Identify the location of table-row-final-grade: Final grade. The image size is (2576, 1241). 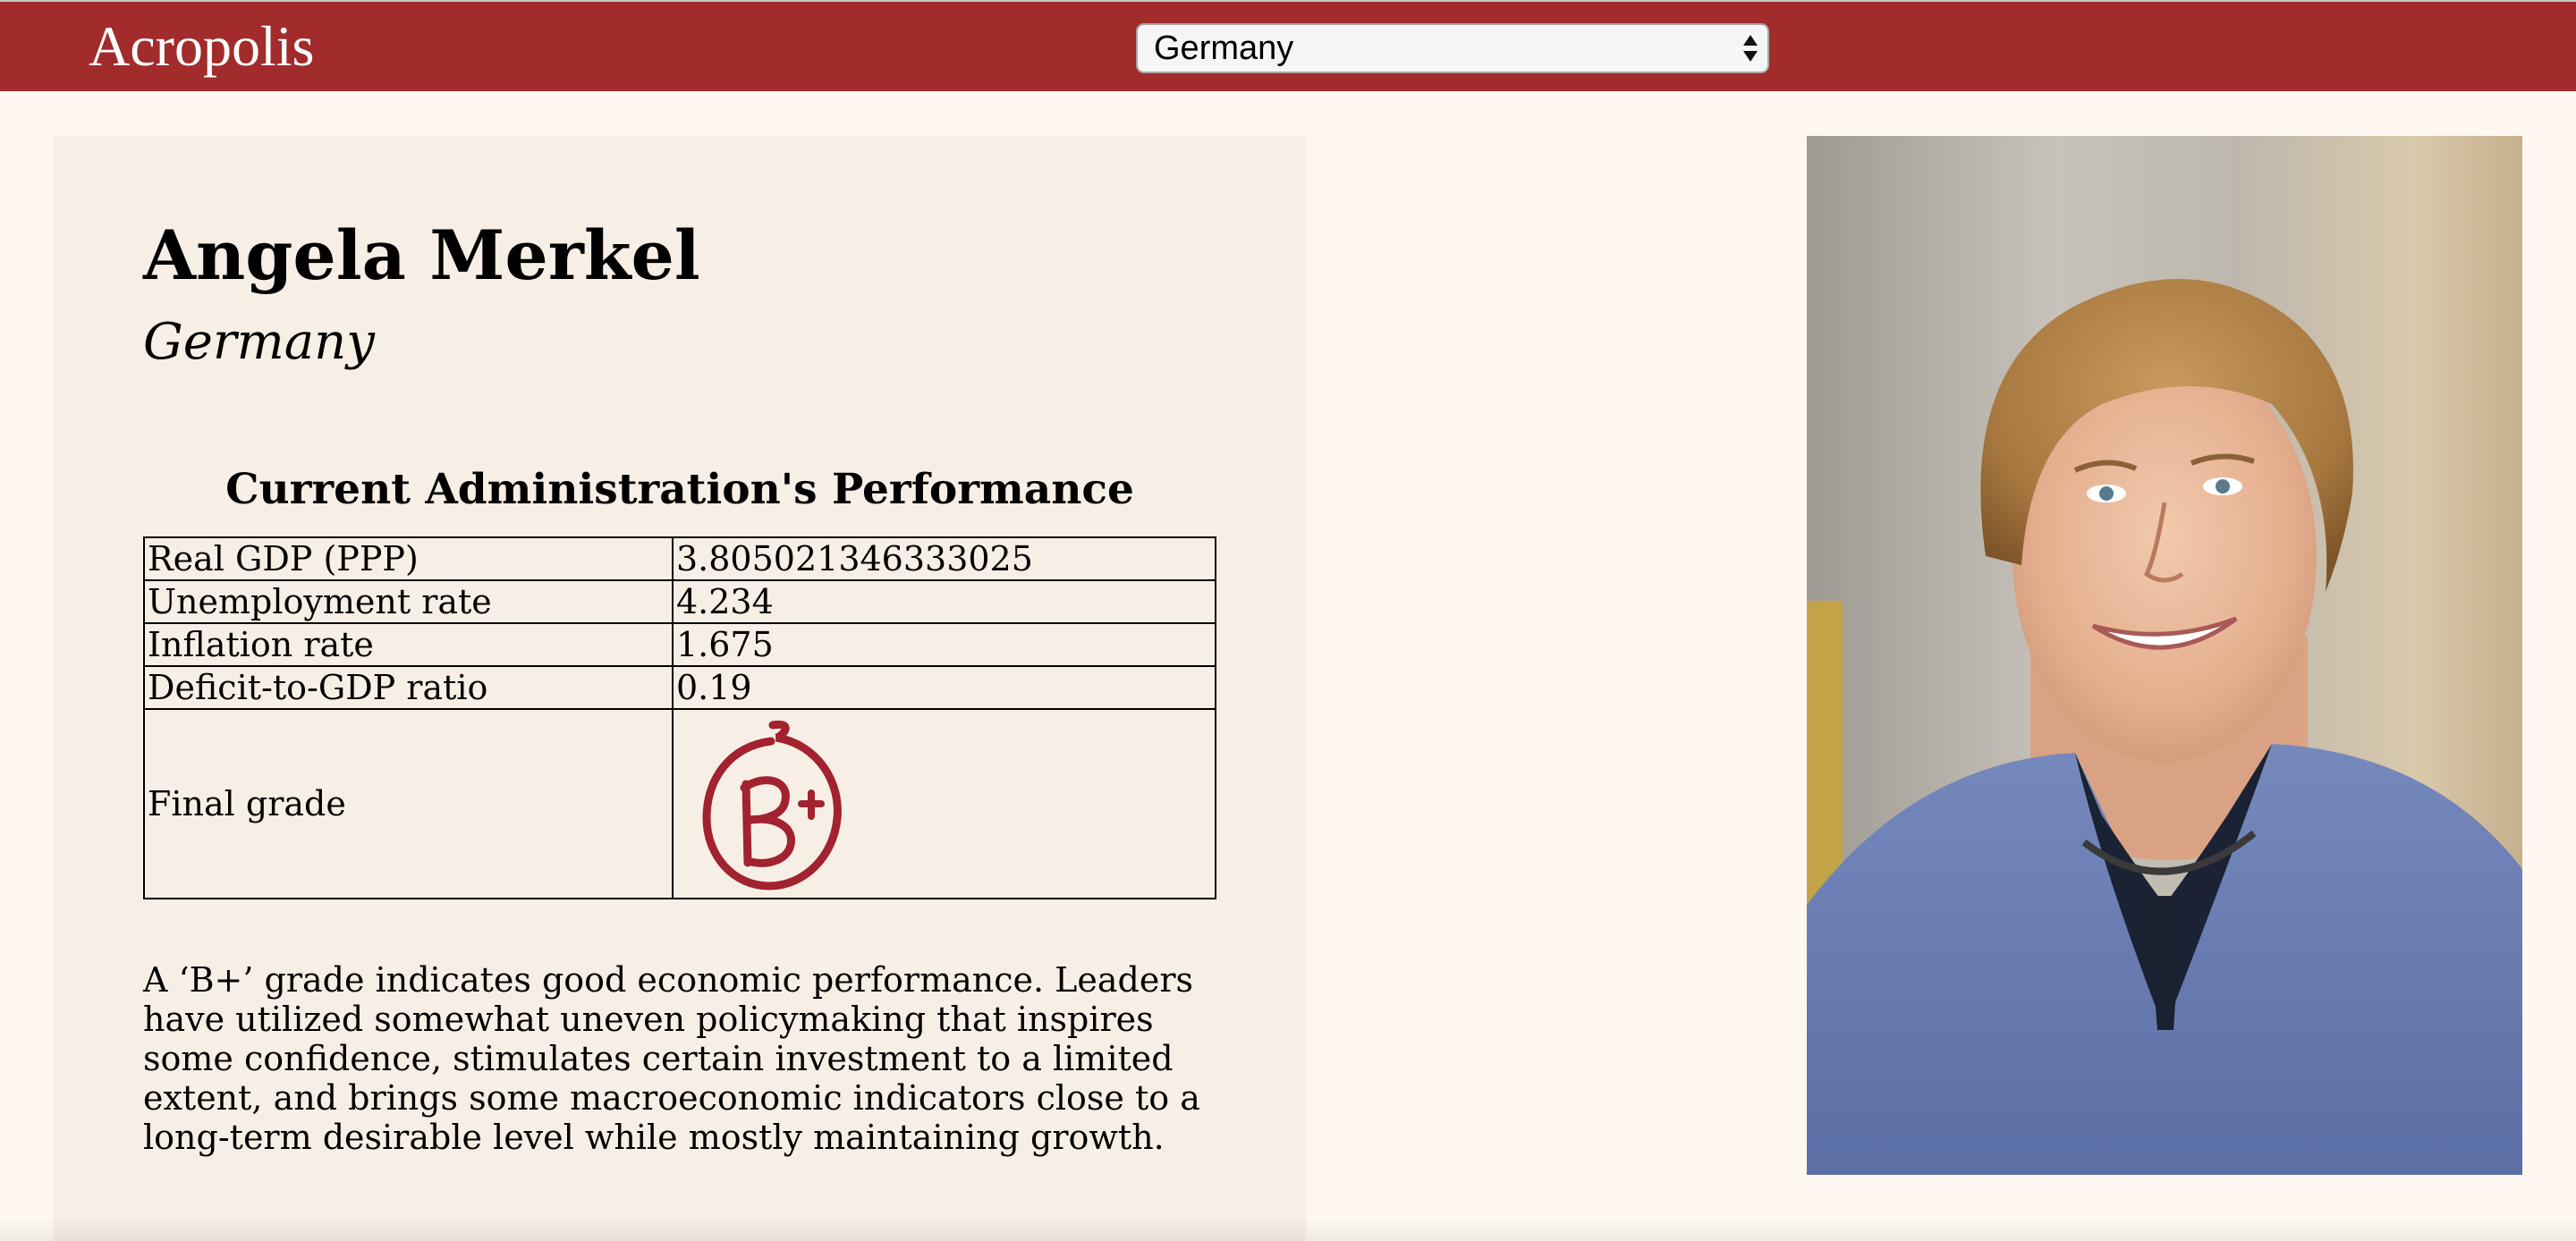
(679, 803).